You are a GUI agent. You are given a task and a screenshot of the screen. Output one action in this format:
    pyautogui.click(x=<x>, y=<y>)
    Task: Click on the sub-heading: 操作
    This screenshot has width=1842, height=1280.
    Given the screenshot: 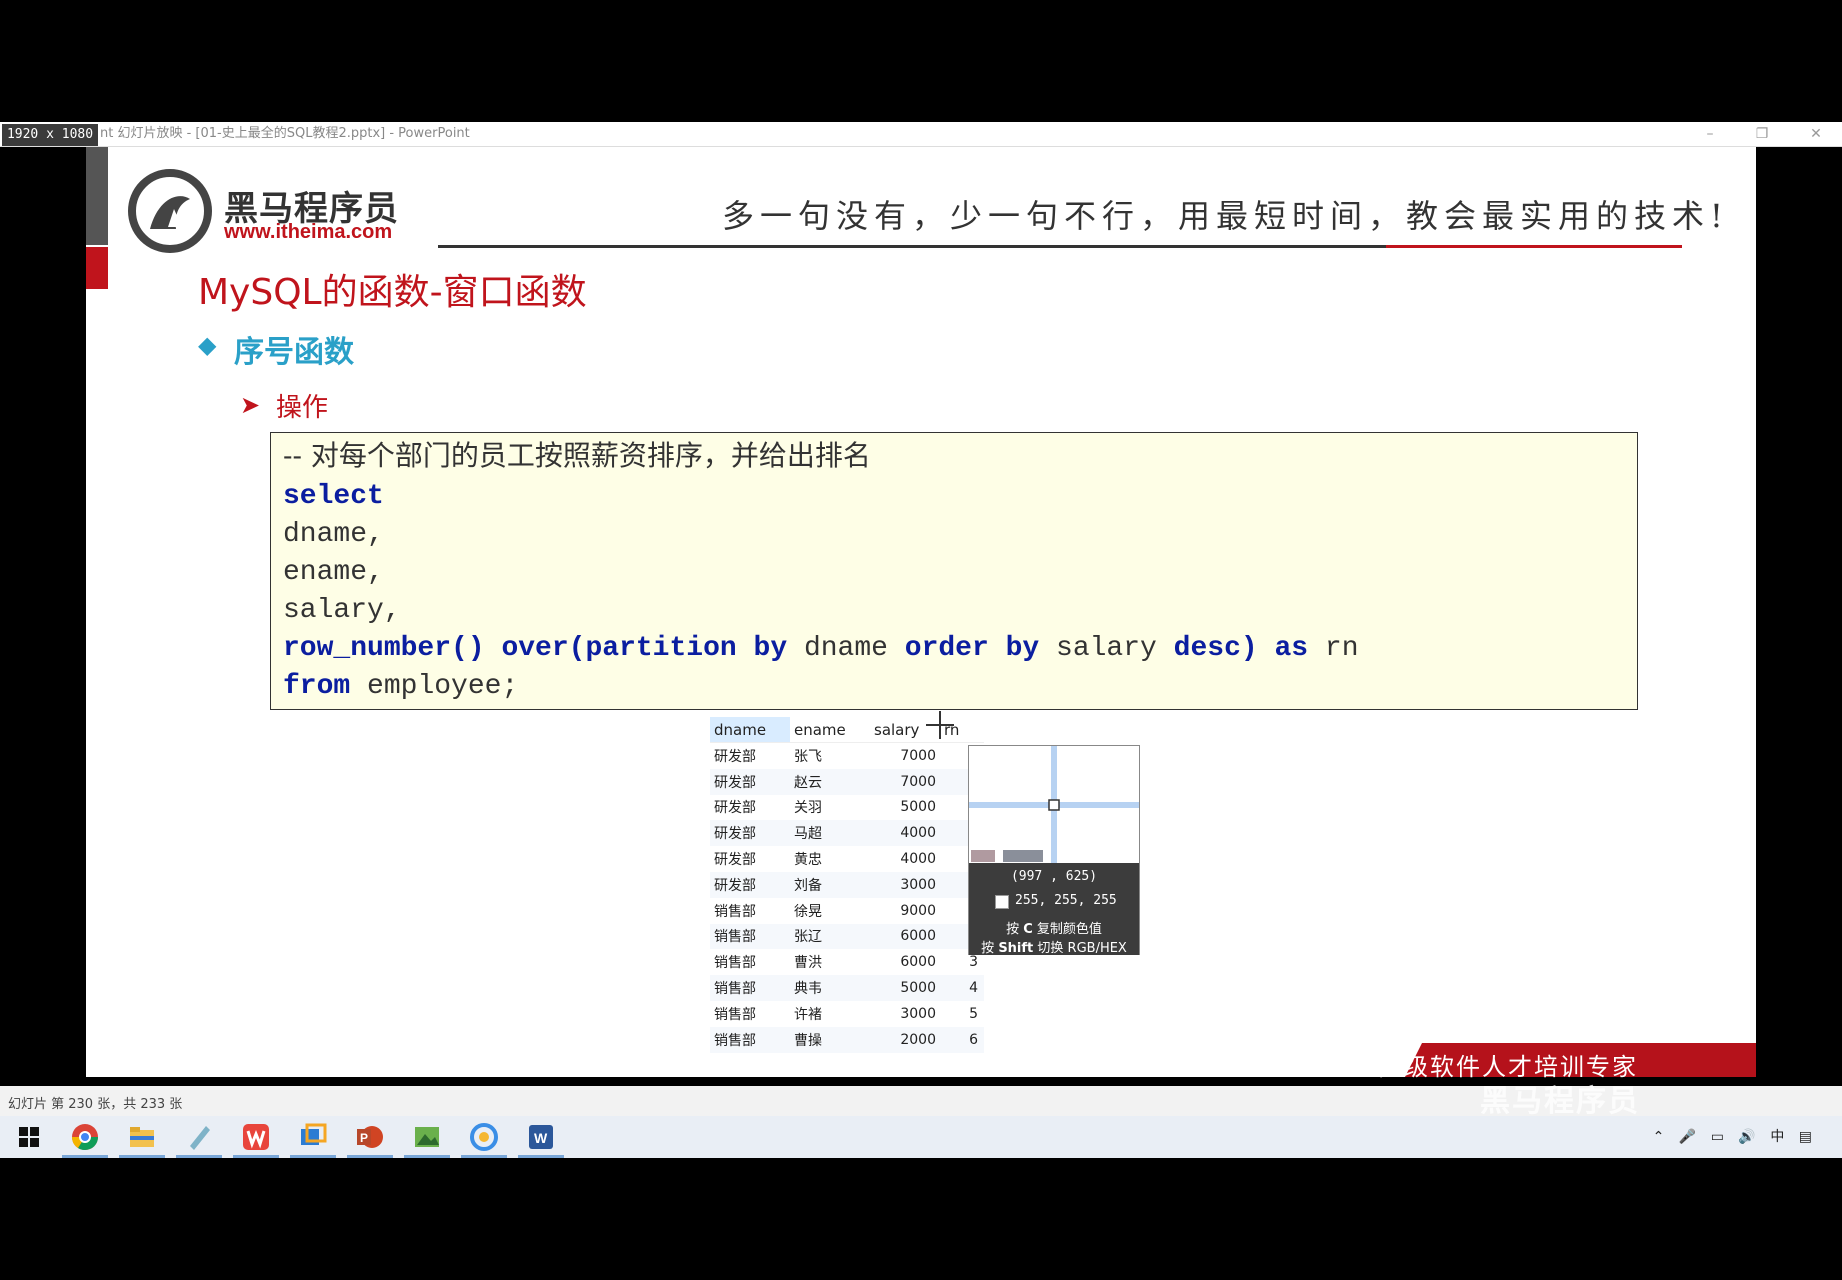 What is the action you would take?
    pyautogui.click(x=302, y=408)
    